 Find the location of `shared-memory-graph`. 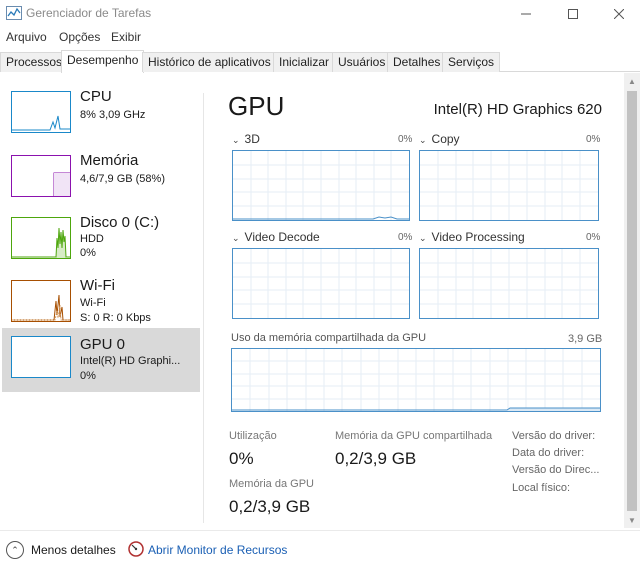

shared-memory-graph is located at coordinates (416, 380).